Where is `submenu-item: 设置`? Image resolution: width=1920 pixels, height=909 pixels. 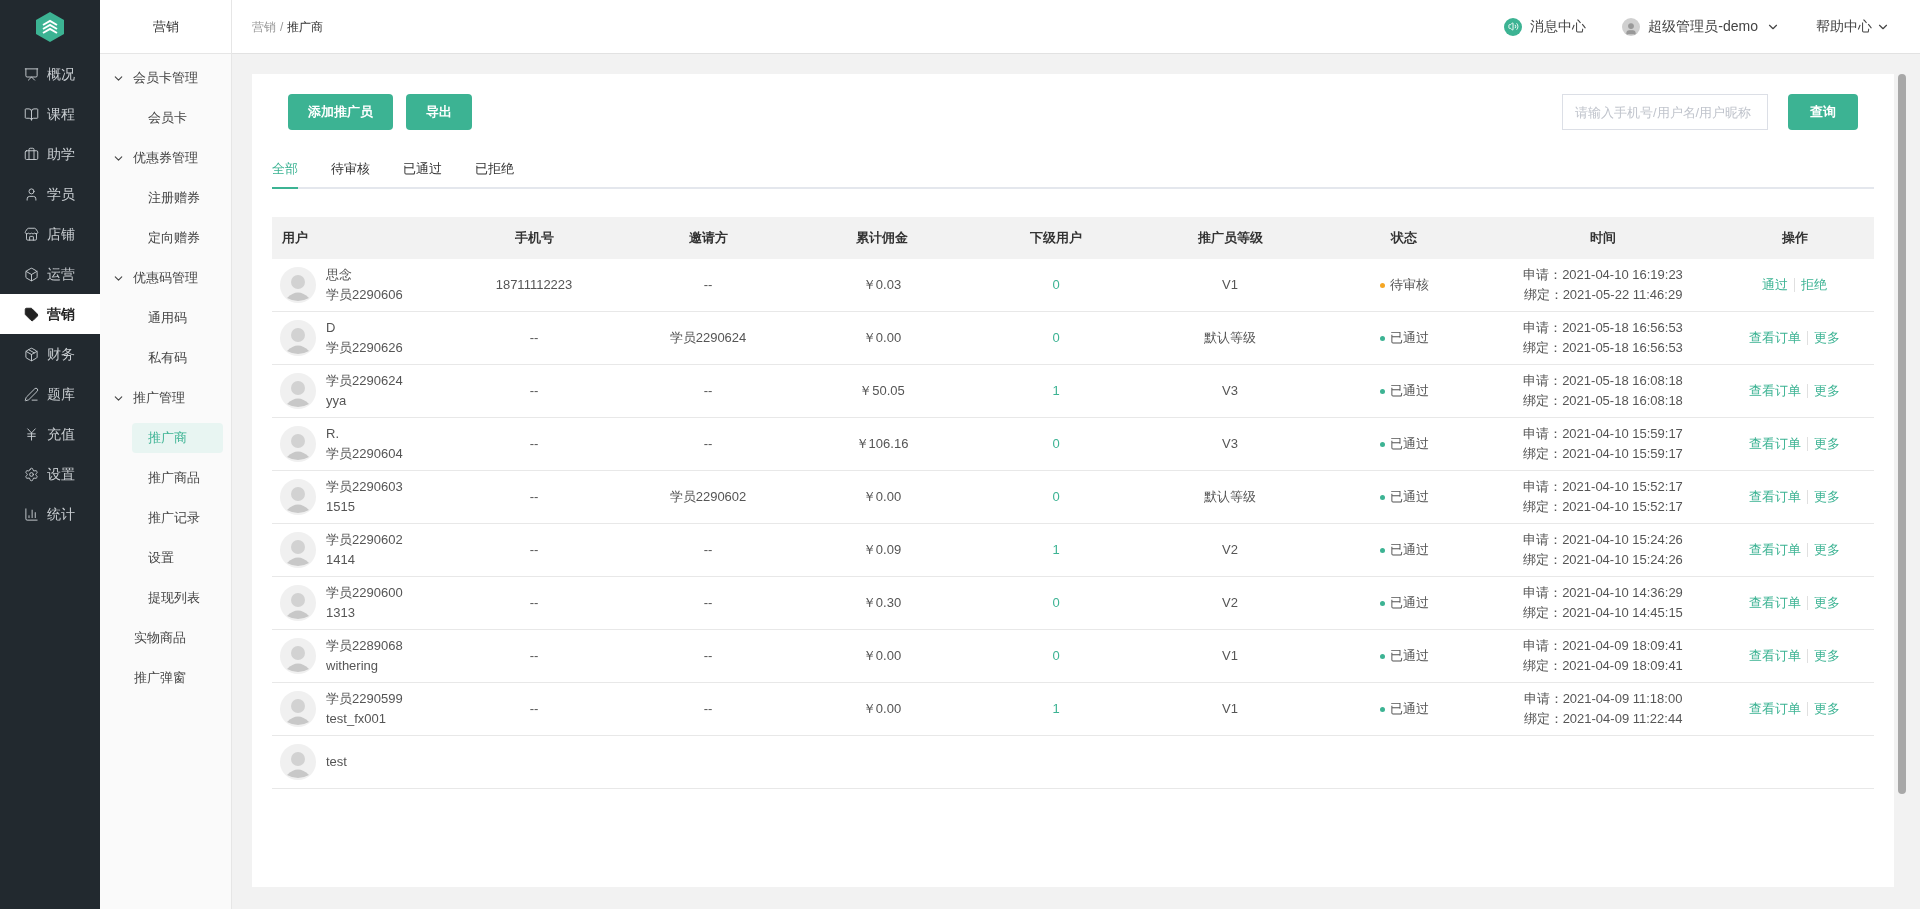 submenu-item: 设置 is located at coordinates (177, 558).